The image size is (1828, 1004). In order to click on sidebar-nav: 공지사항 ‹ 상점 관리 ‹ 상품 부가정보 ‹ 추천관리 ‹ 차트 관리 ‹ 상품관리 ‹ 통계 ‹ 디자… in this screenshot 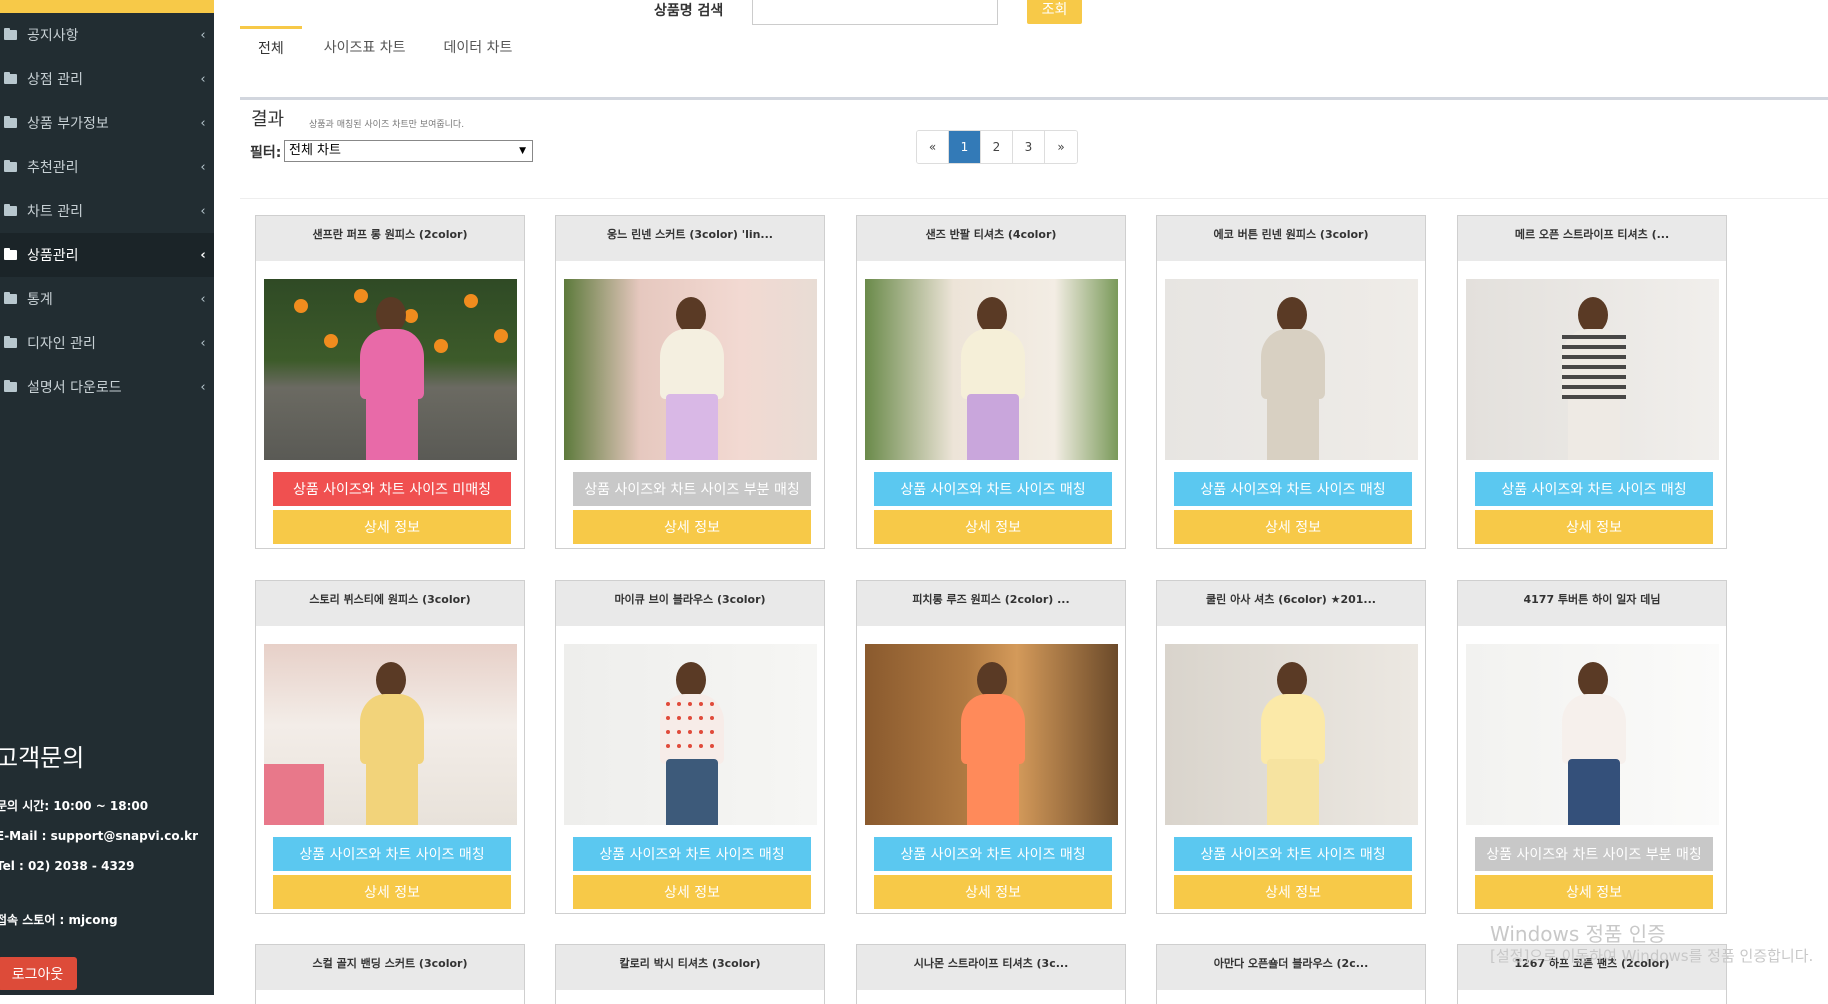, I will do `click(107, 211)`.